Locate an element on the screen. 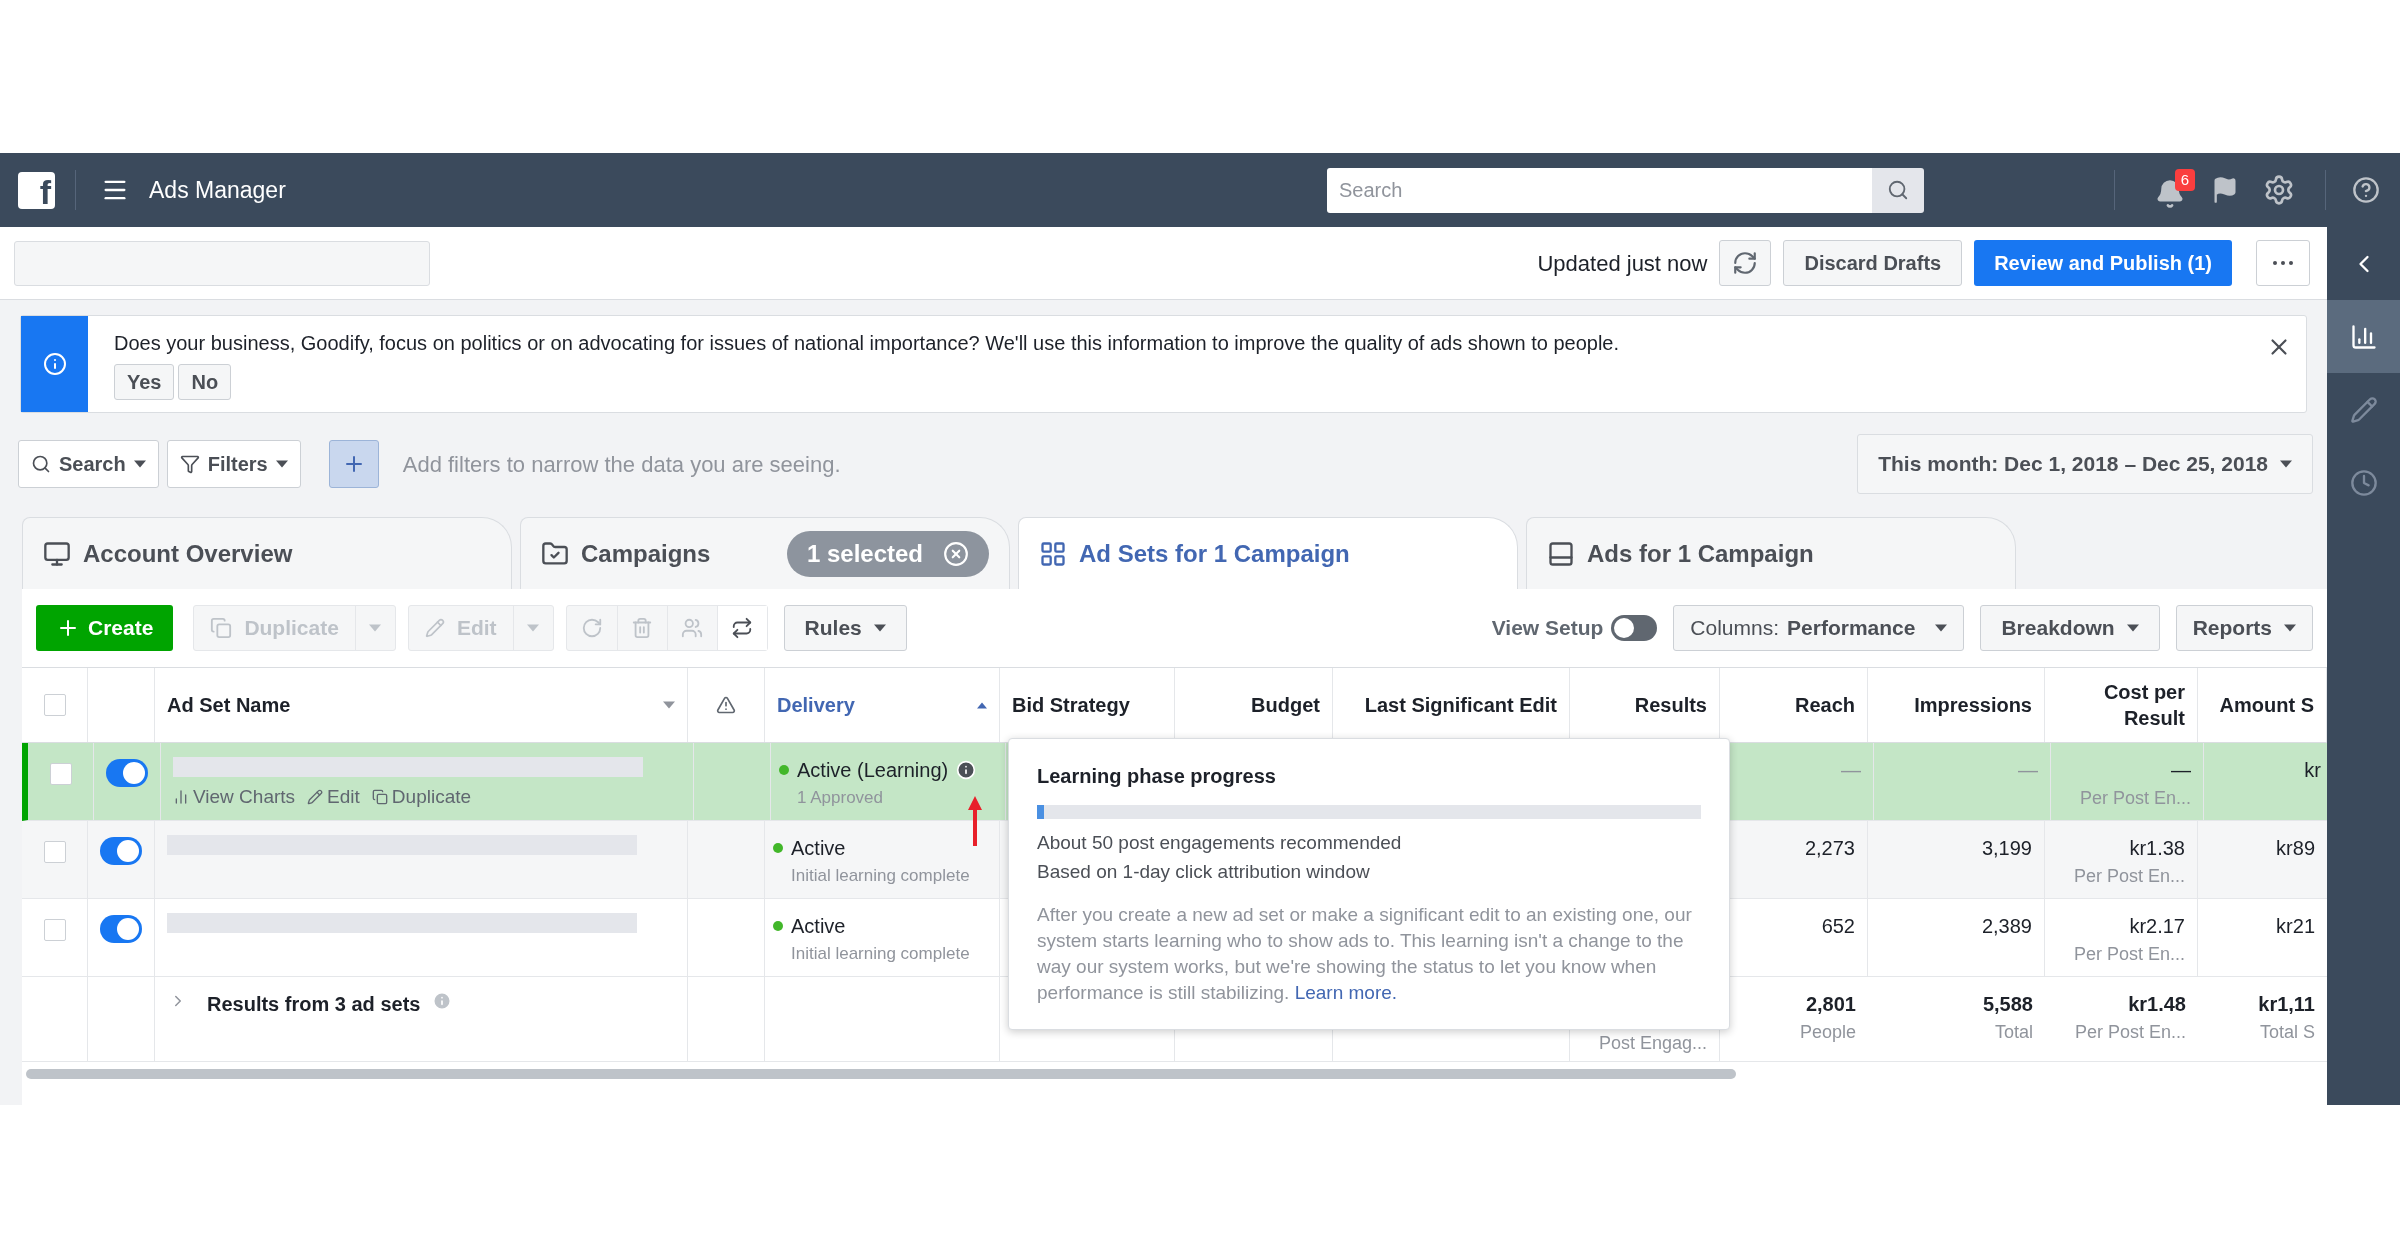 The width and height of the screenshot is (2400, 1260). view-setup-label: View Setup is located at coordinates (1547, 628).